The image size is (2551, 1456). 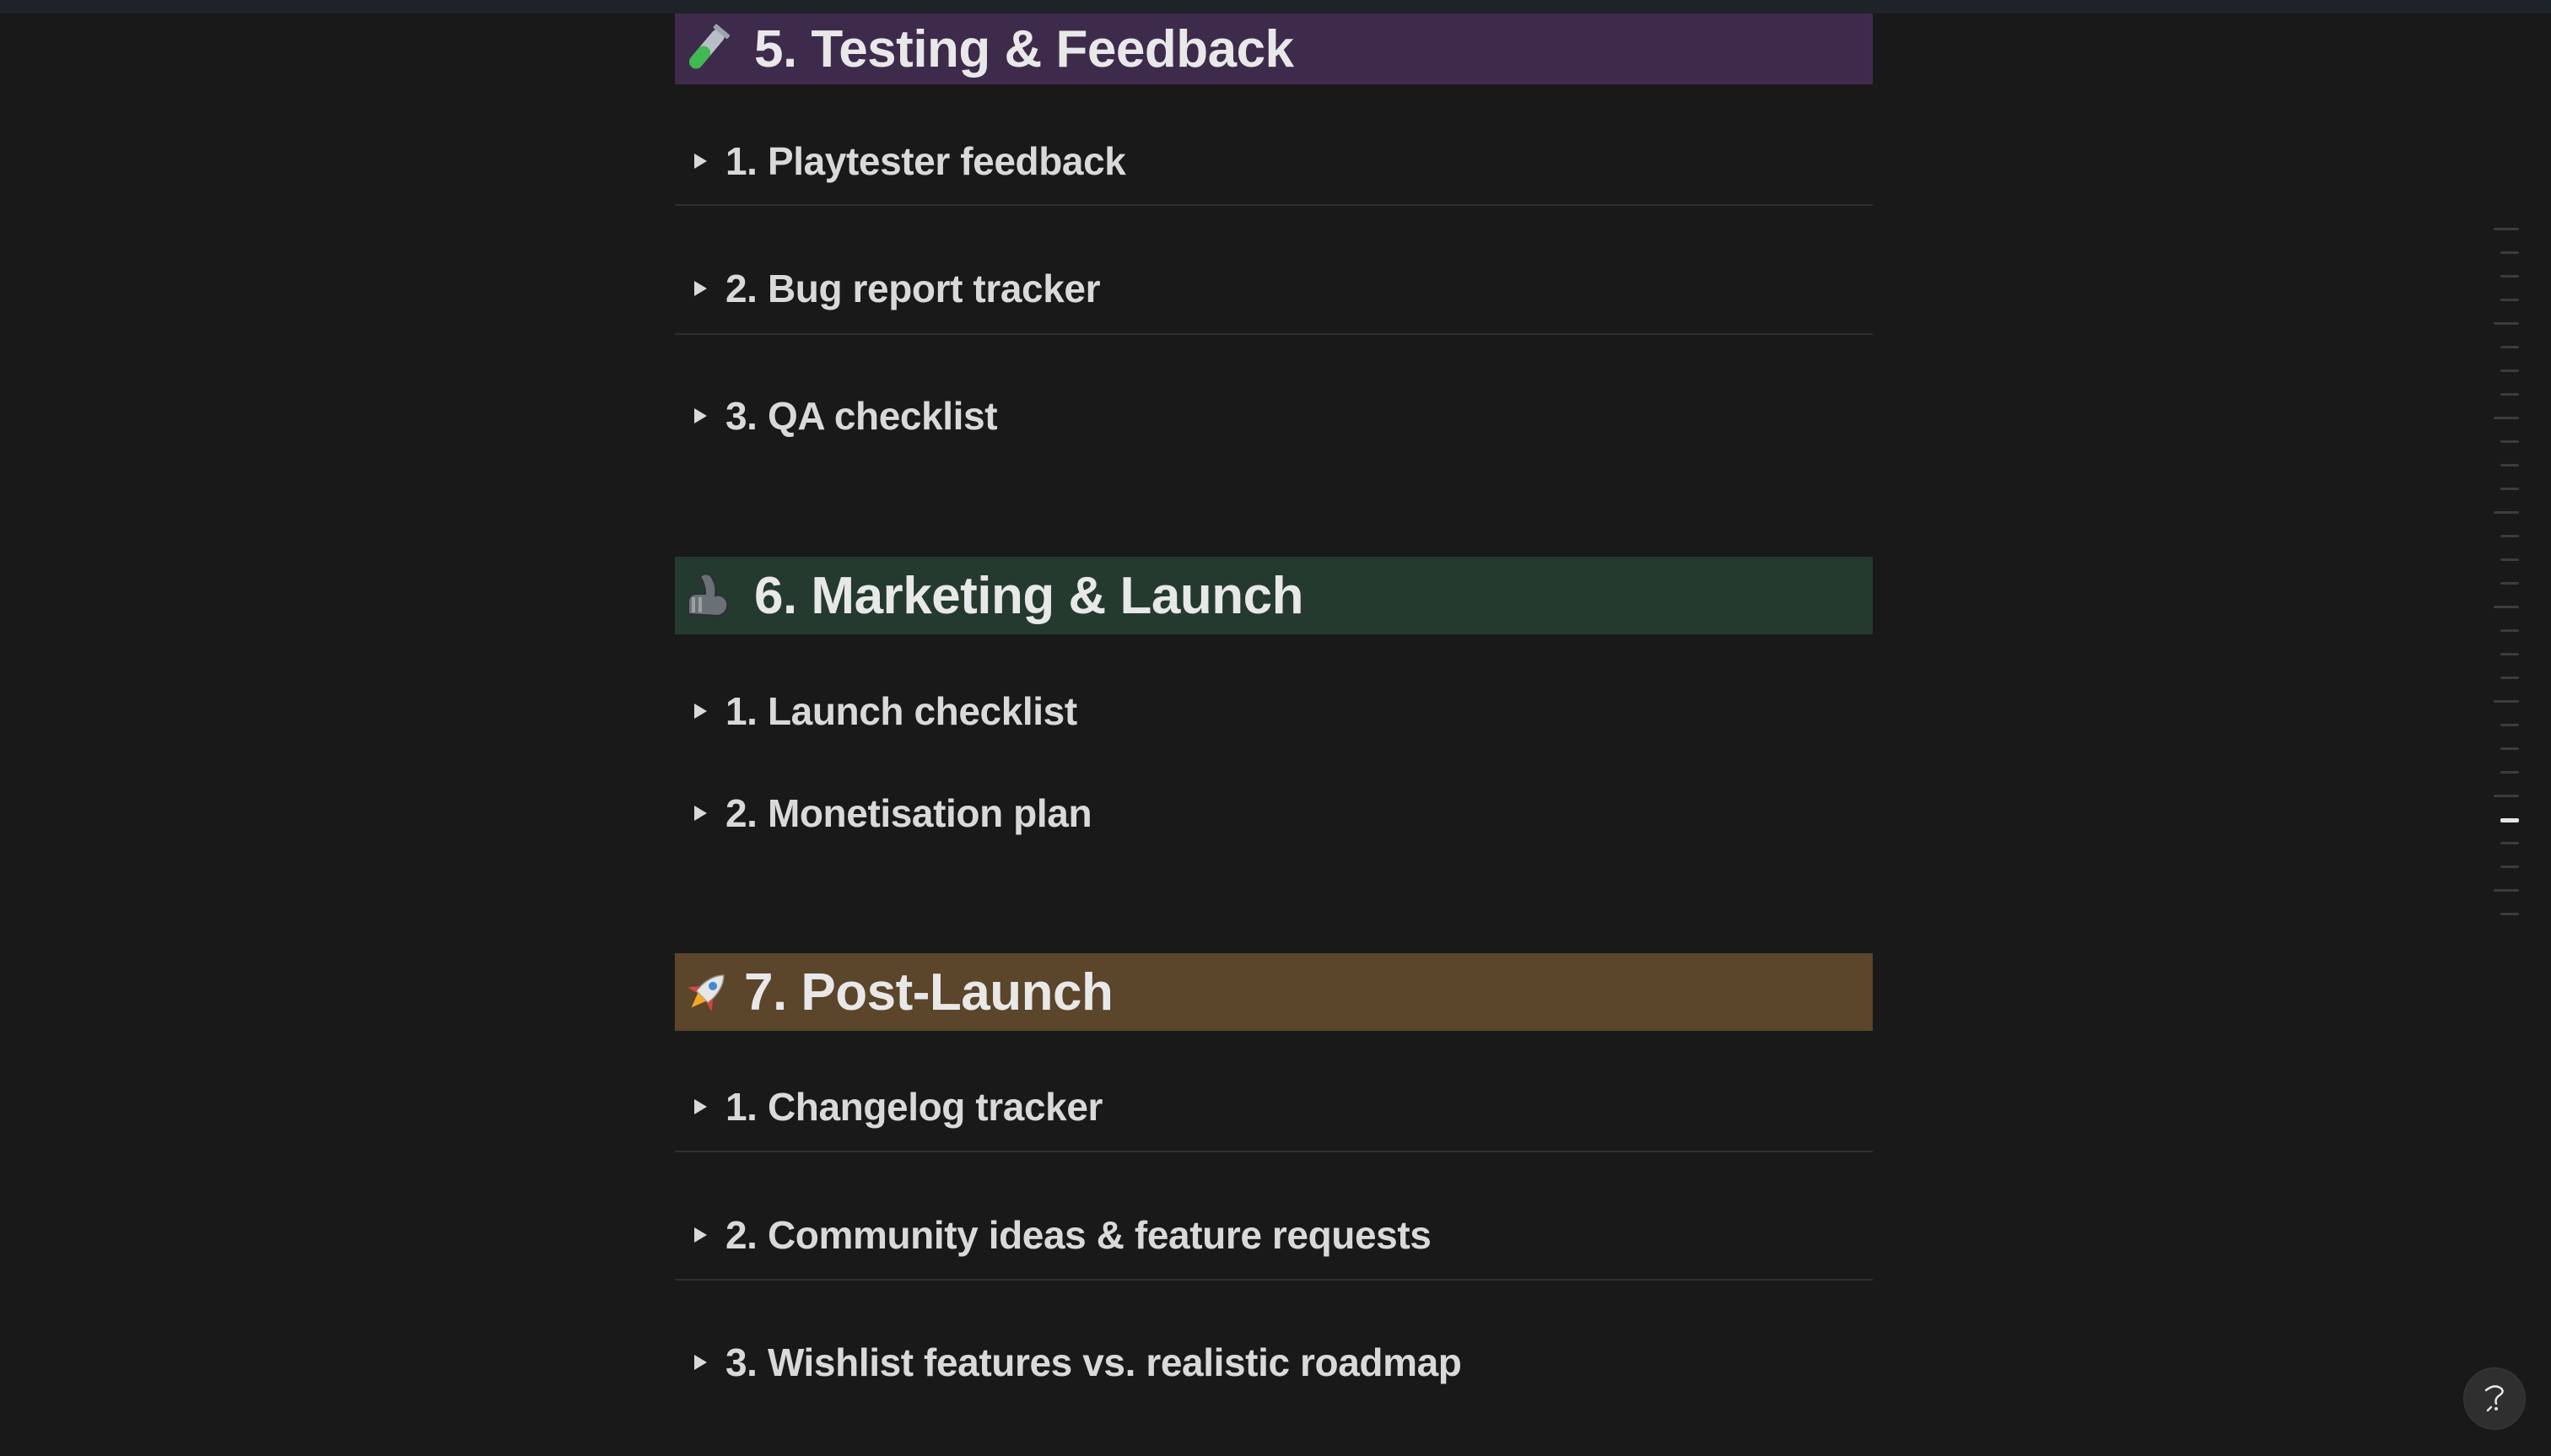 What do you see at coordinates (1078, 1235) in the screenshot?
I see `toggle-title: 2. Community ideas & feature requests` at bounding box center [1078, 1235].